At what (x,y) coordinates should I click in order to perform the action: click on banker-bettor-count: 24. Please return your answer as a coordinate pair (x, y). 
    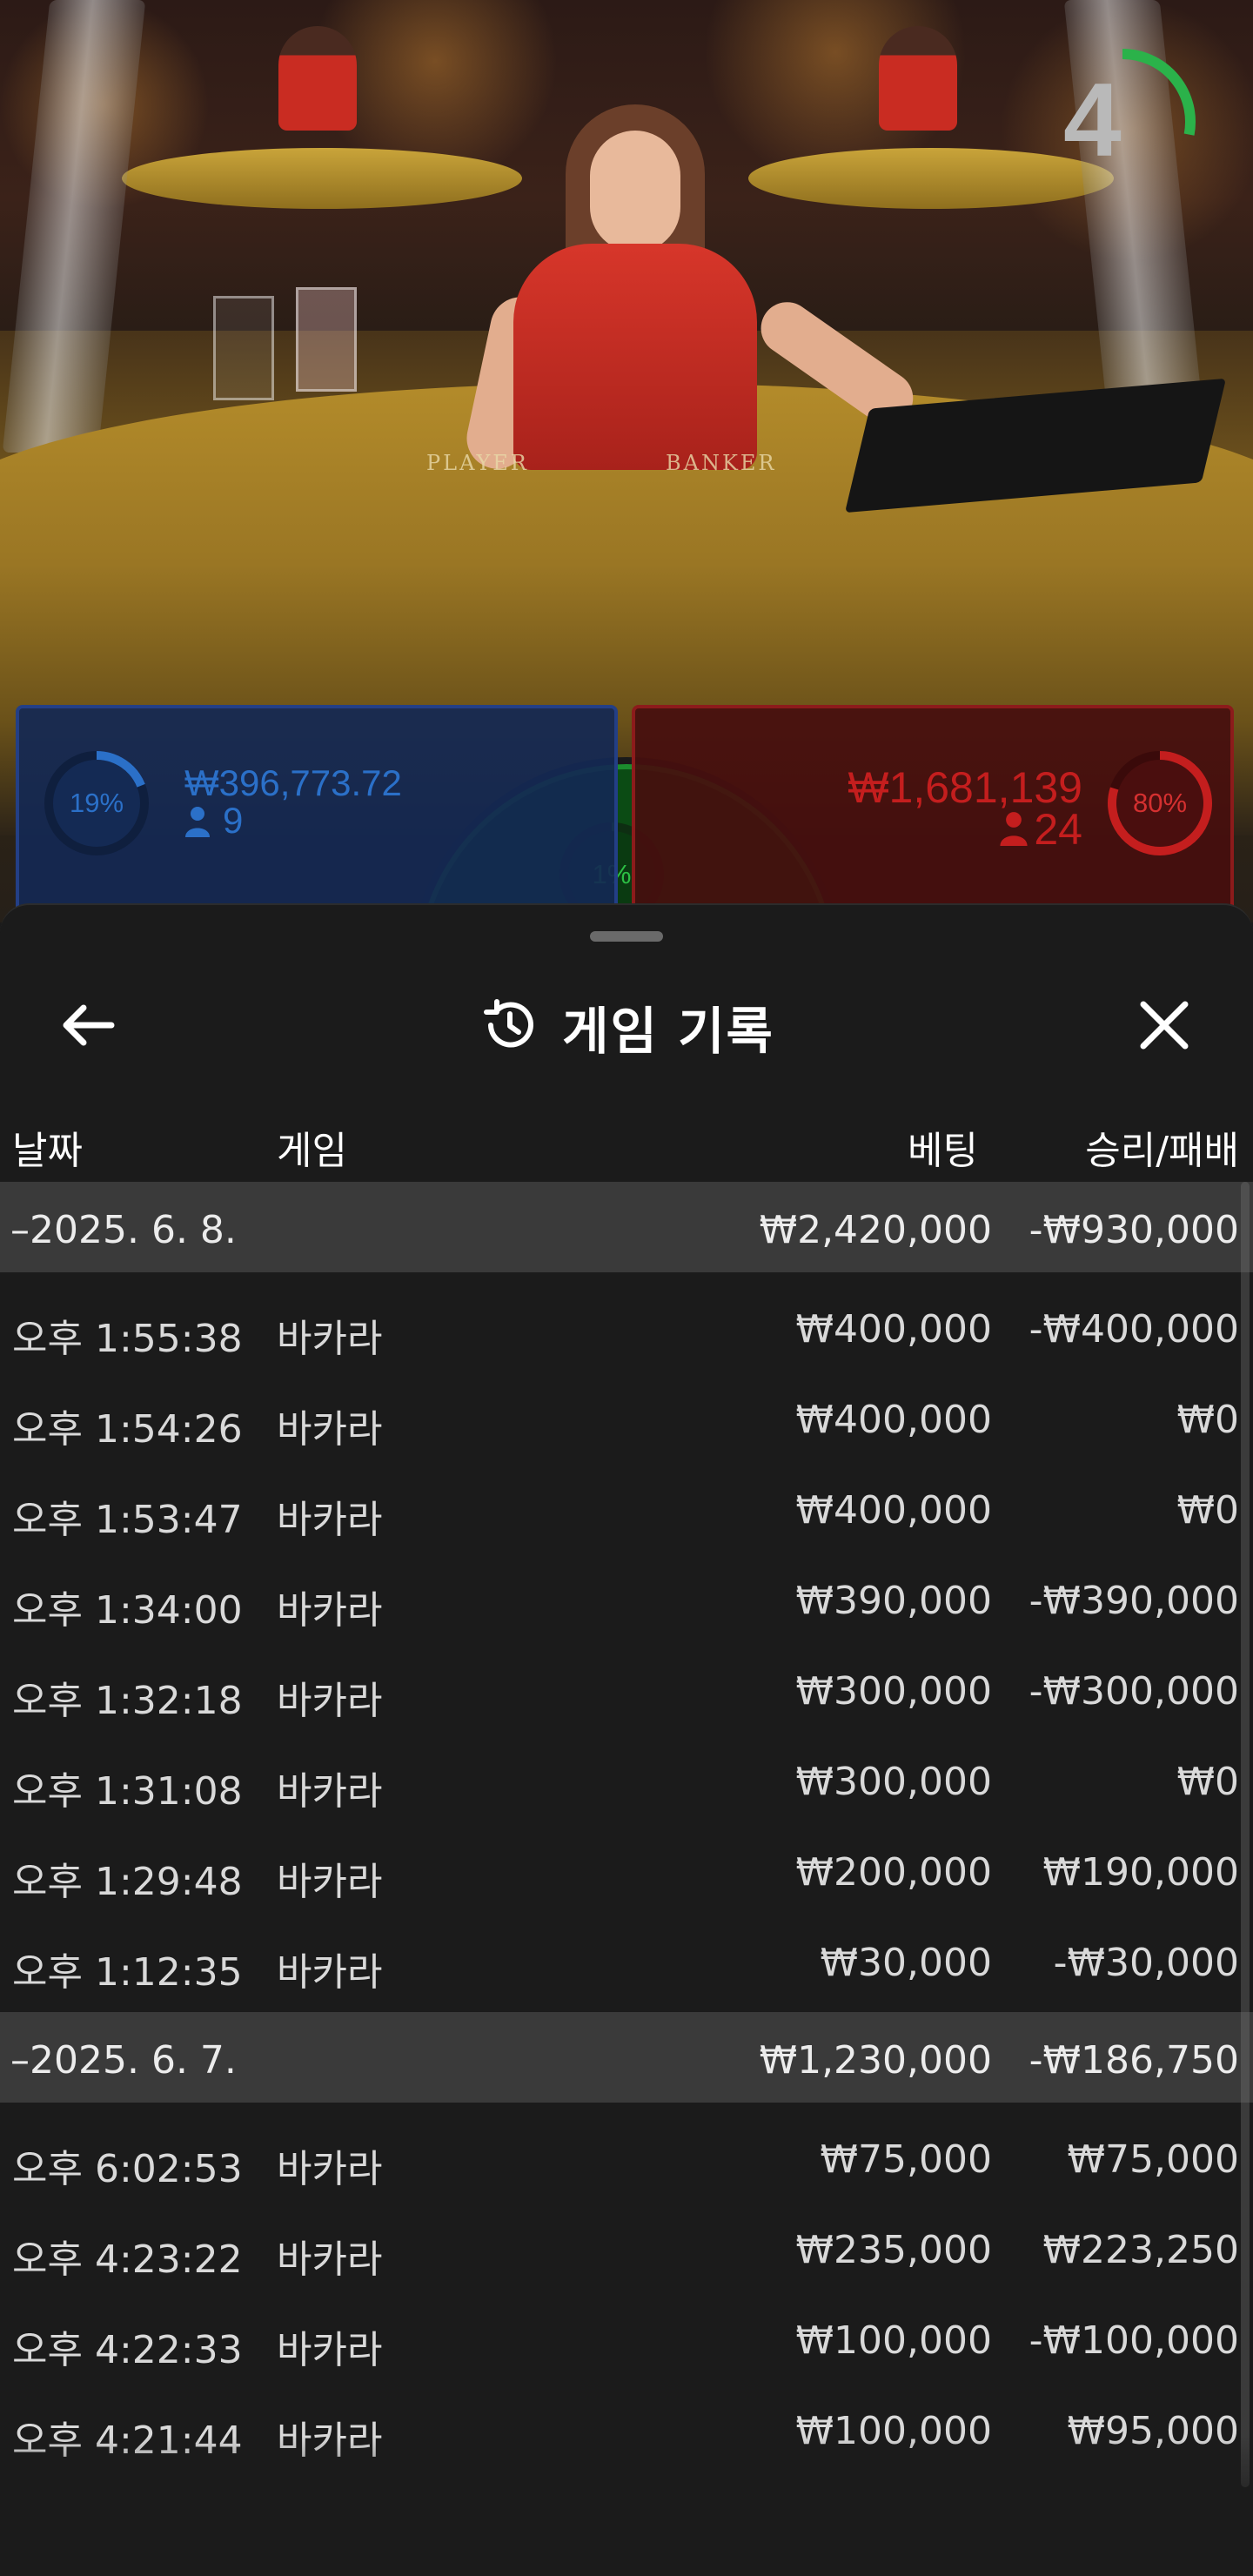
    Looking at the image, I should click on (1058, 829).